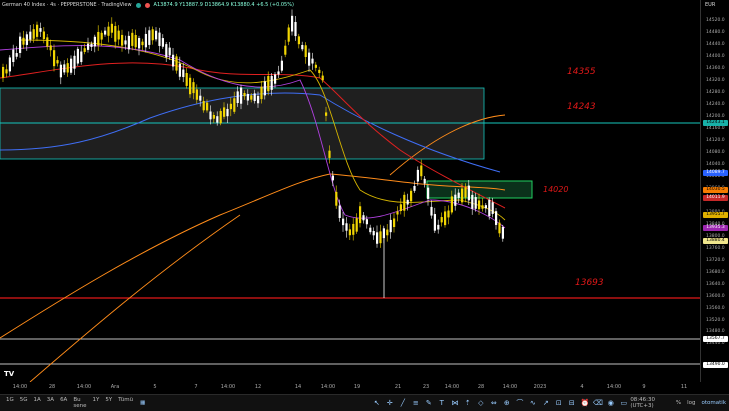 The image size is (729, 411). What do you see at coordinates (715, 241) in the screenshot?
I see `price-badge: 13880.4` at bounding box center [715, 241].